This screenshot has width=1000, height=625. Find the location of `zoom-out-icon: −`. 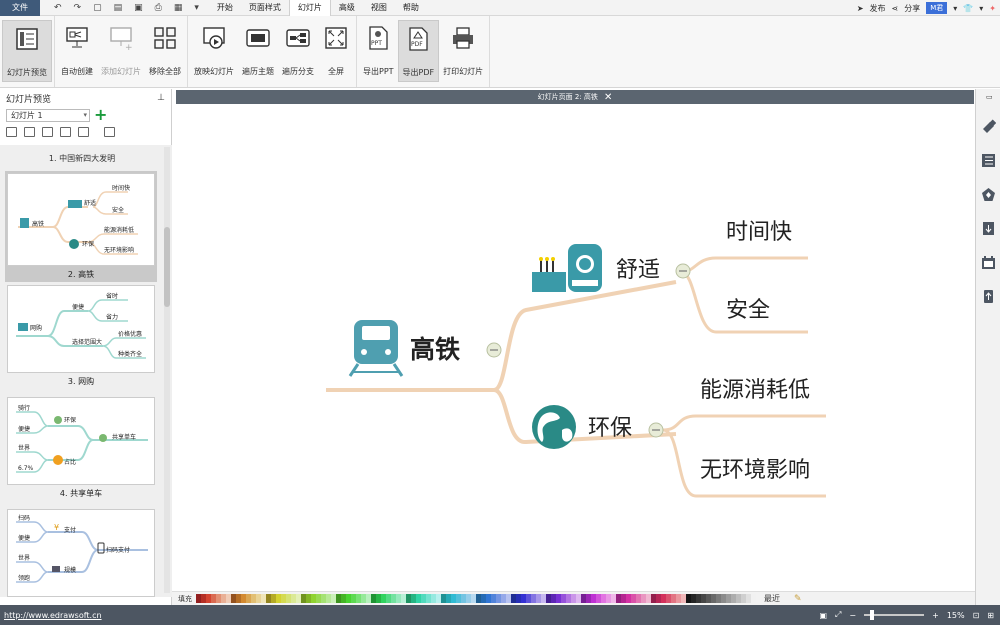

zoom-out-icon: − is located at coordinates (852, 615).